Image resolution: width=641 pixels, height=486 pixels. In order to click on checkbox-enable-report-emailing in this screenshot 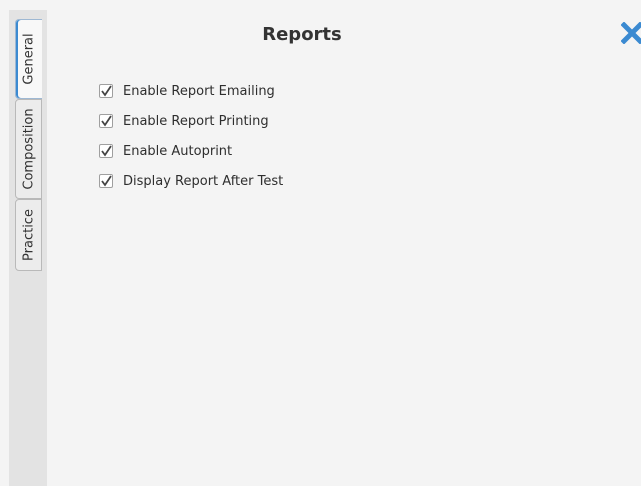, I will do `click(106, 91)`.